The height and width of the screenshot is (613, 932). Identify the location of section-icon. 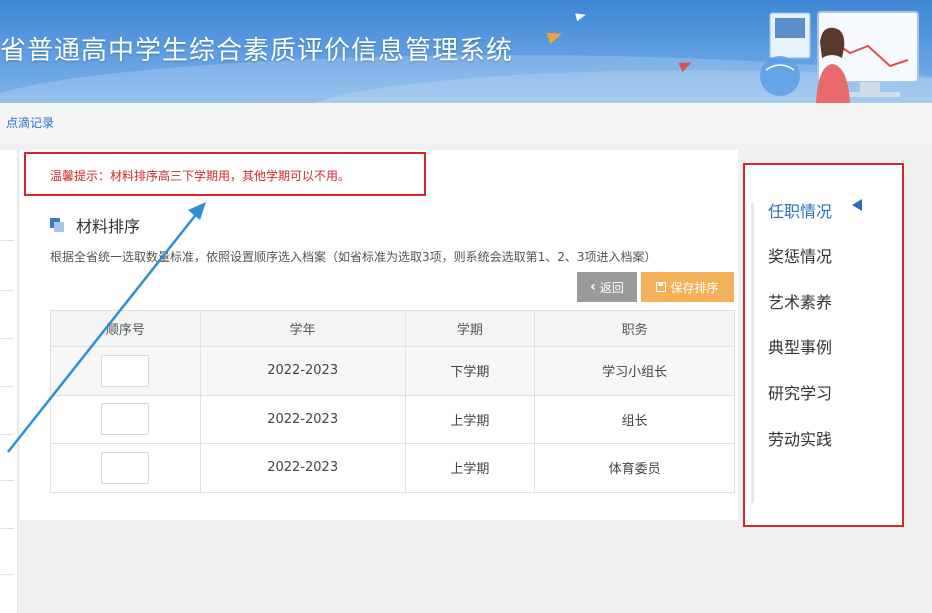
(57, 225).